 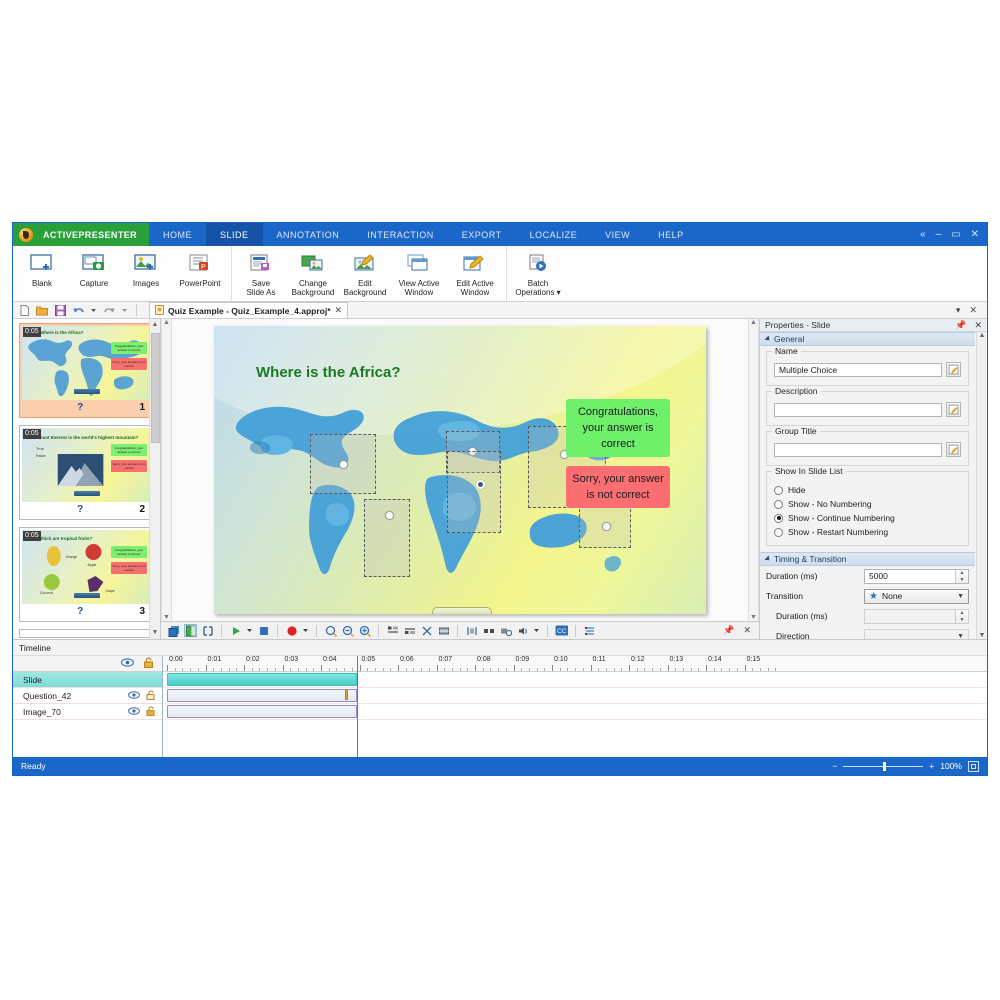 I want to click on ribbon-tab-localize: LOCALIZE, so click(x=554, y=234).